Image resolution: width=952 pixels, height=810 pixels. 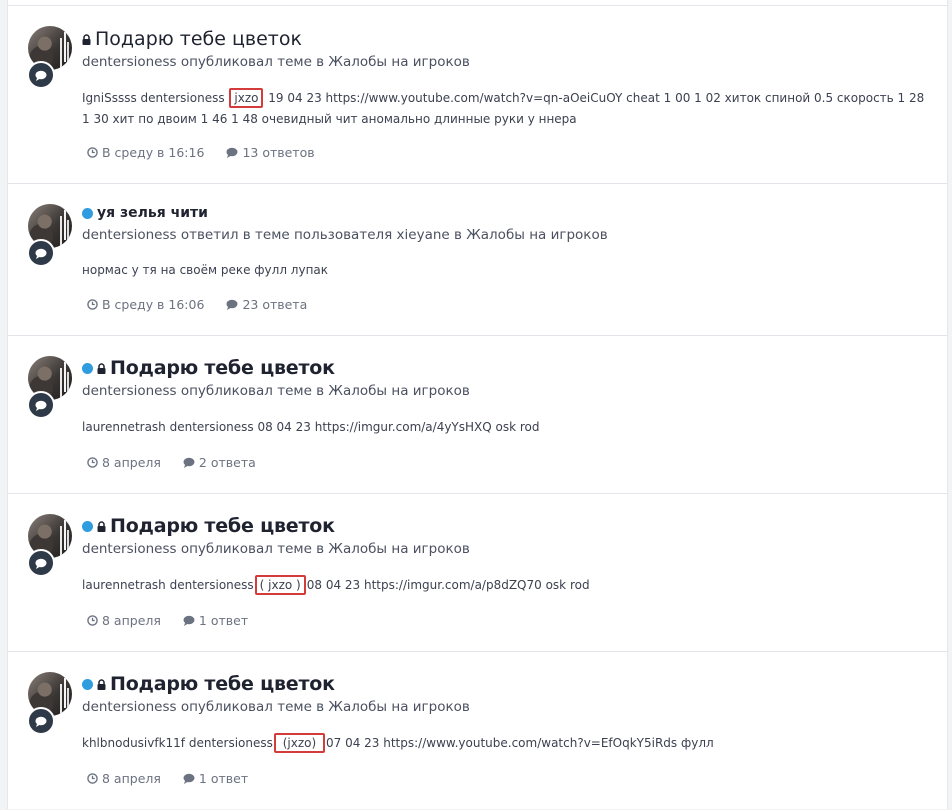 I want to click on date-label: В среду в 16:06, so click(x=153, y=304).